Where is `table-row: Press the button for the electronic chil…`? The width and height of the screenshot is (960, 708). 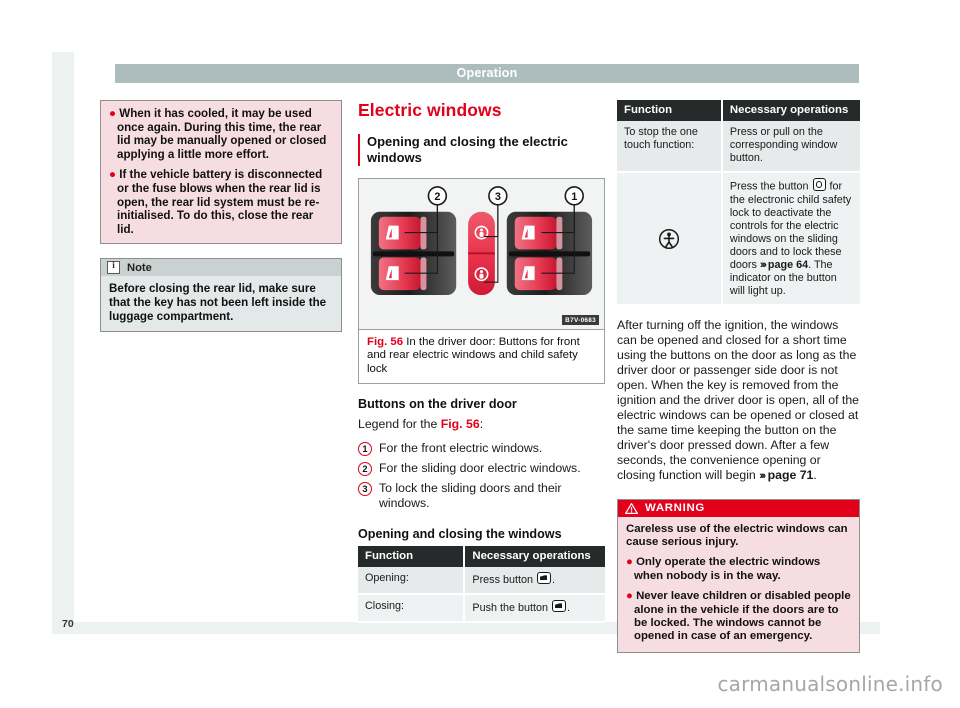 table-row: Press the button for the electronic chil… is located at coordinates (738, 239).